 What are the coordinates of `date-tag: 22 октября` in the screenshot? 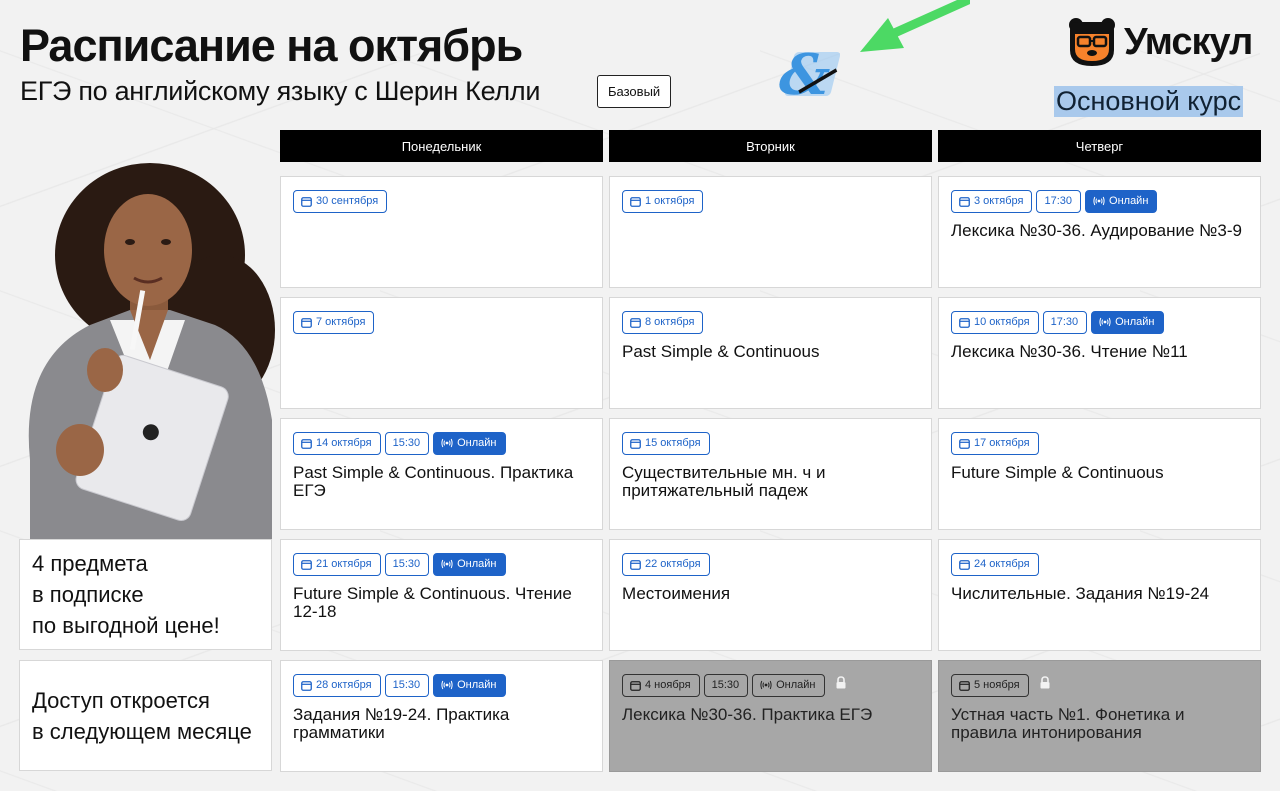 It's located at (666, 564).